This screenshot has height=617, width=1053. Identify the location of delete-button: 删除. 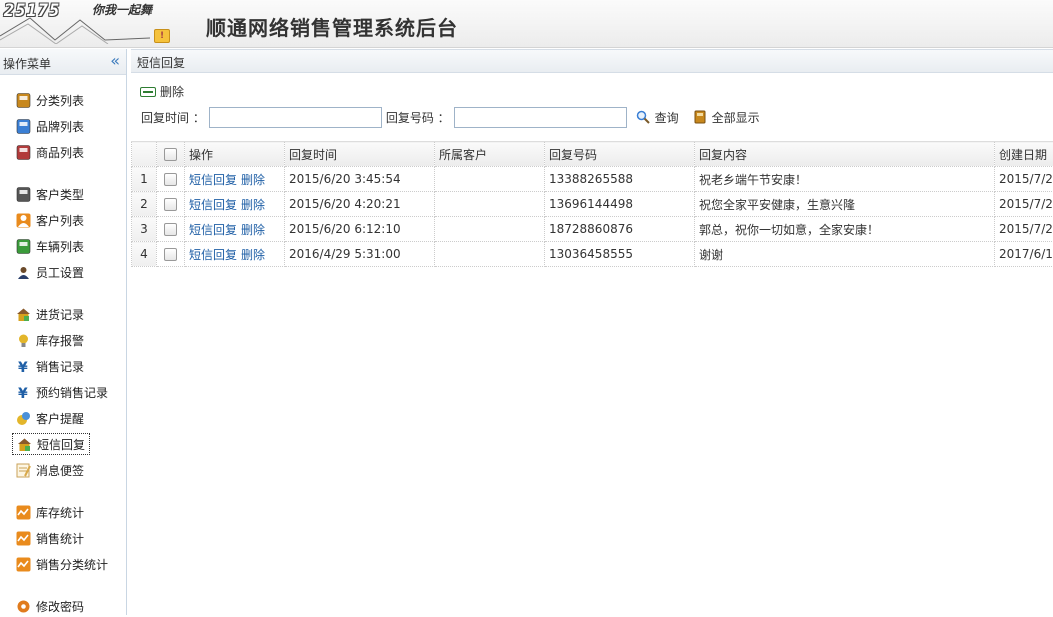
(162, 91).